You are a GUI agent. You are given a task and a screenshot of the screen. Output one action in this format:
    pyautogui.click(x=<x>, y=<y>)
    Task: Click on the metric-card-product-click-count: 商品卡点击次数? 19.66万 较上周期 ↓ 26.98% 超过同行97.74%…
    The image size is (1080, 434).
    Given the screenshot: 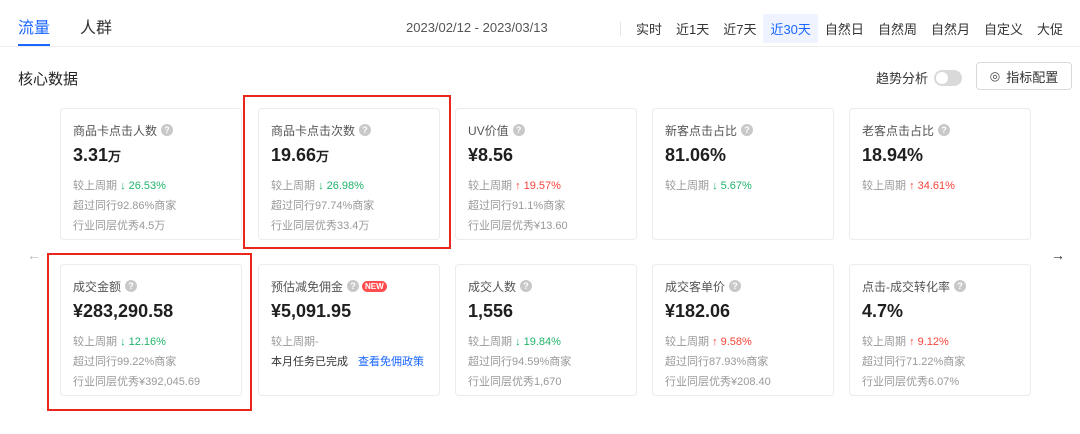 What is the action you would take?
    pyautogui.click(x=349, y=174)
    